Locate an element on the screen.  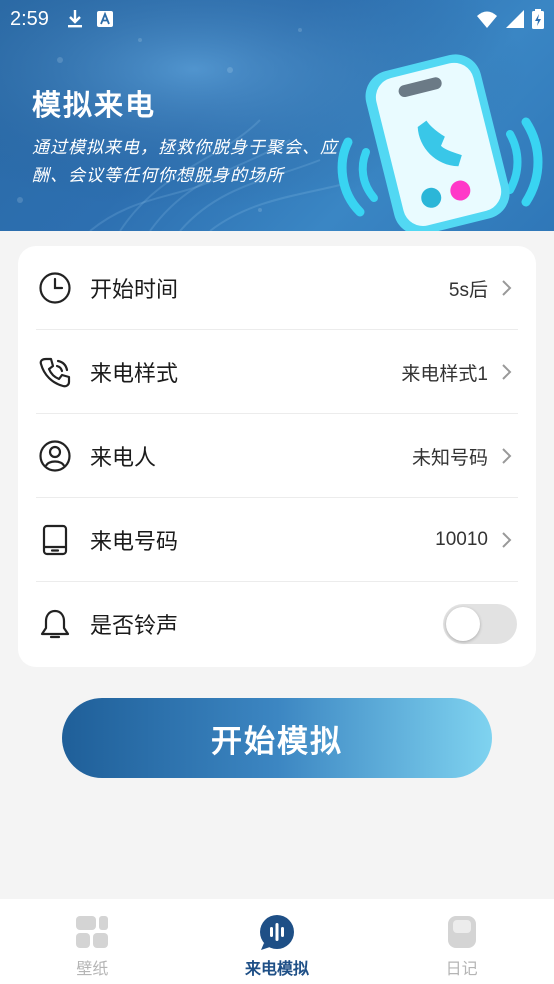
start-time-value: 5s后 is located at coordinates (468, 290).